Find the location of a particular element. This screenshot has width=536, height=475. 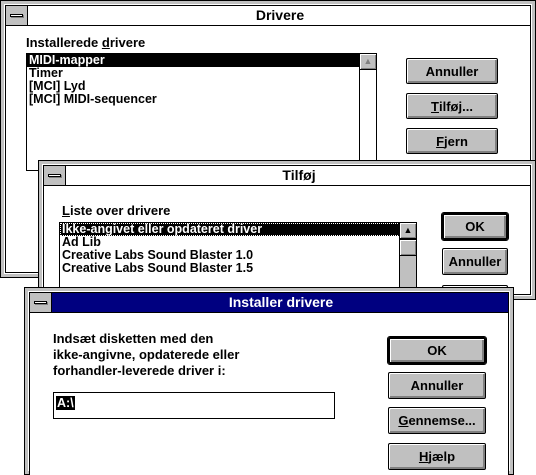

list-item: Ikke-angivet eller opdateret driver is located at coordinates (230, 229).